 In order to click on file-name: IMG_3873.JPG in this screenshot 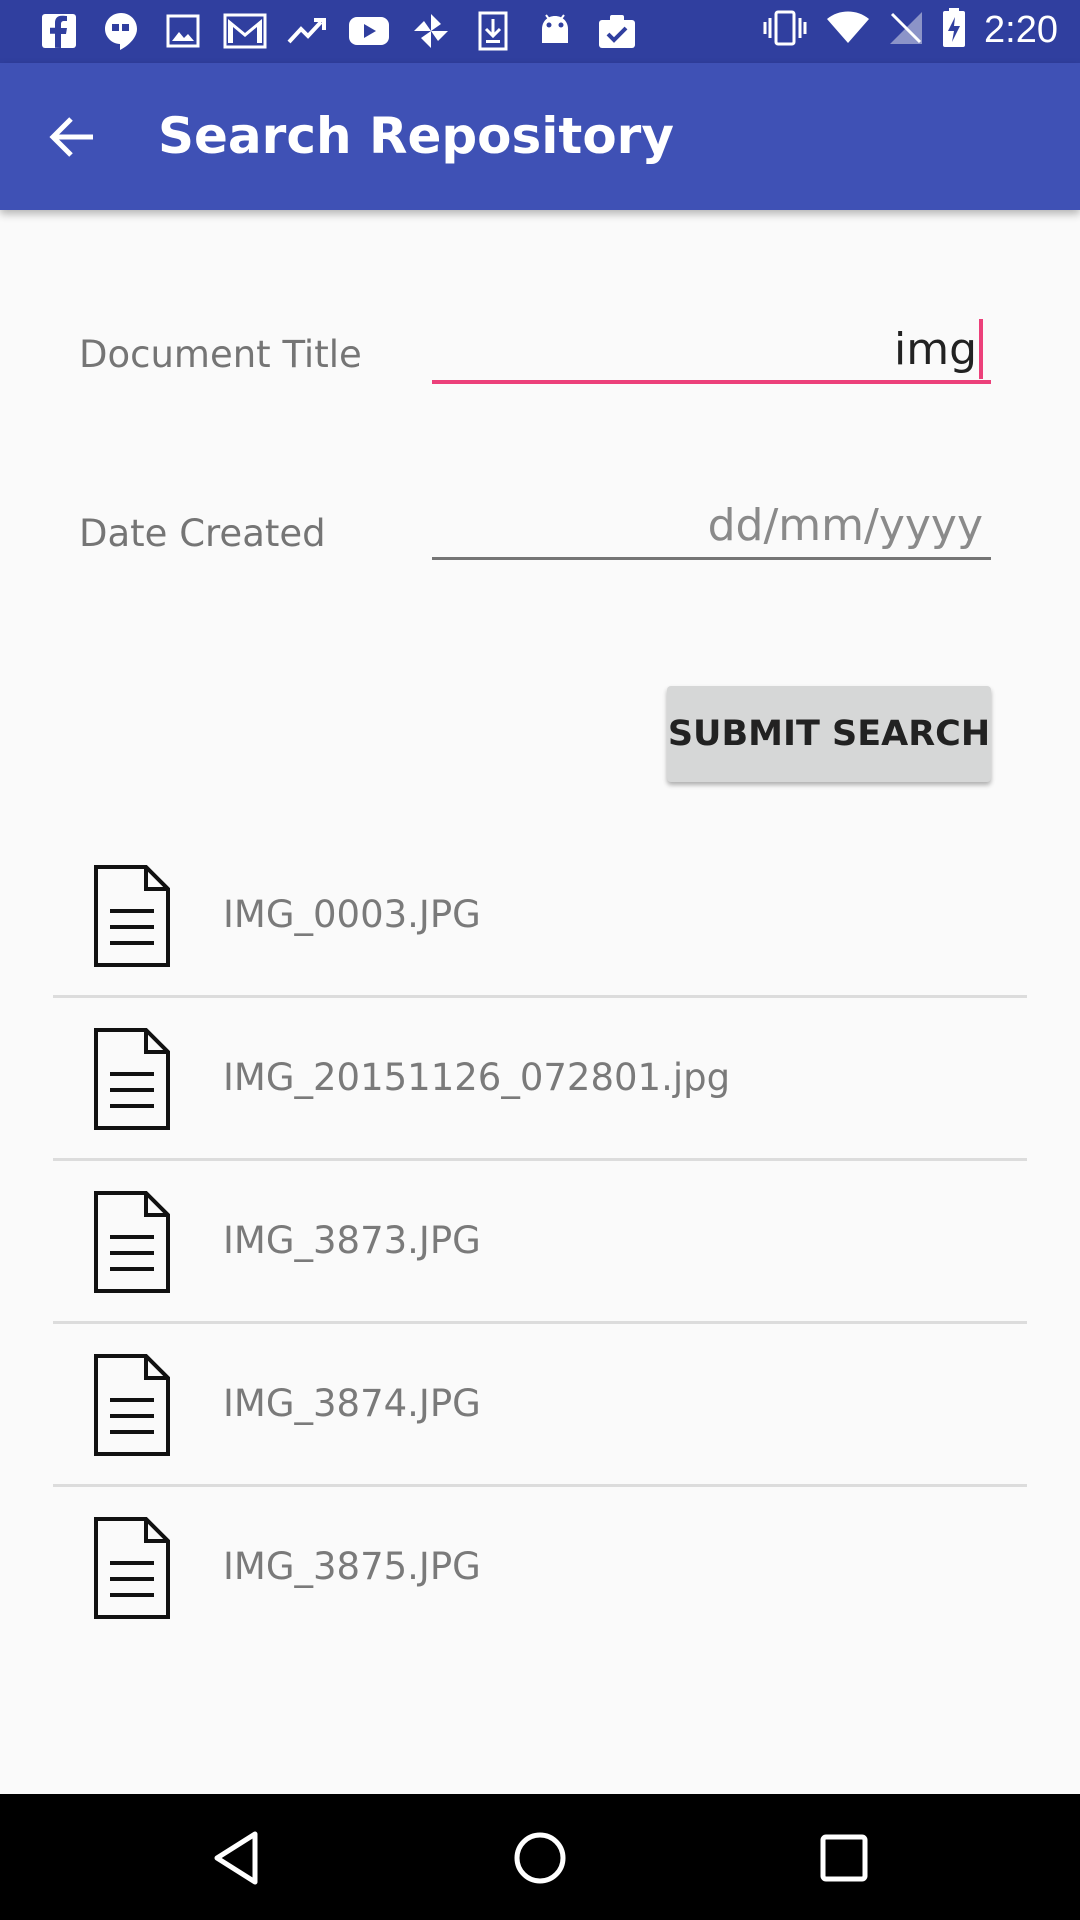, I will do `click(352, 1240)`.